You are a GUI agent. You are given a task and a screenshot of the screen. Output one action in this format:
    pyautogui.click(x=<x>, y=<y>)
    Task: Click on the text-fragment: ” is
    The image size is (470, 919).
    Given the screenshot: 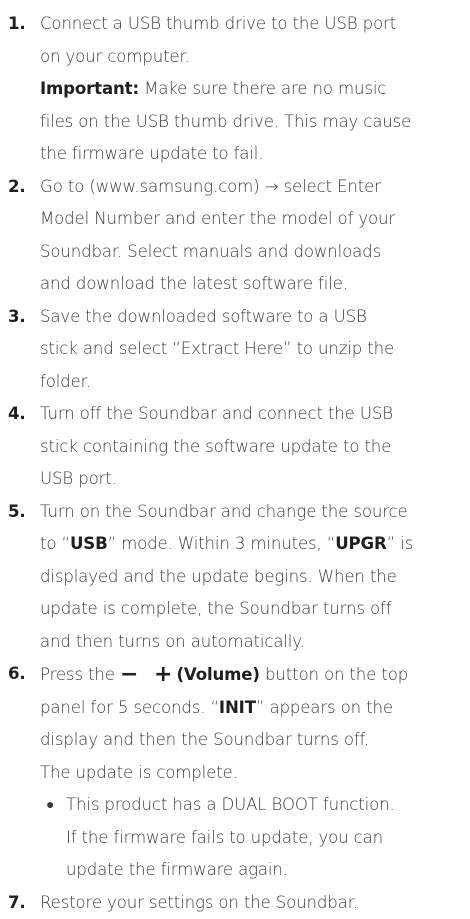 What is the action you would take?
    pyautogui.click(x=400, y=543)
    